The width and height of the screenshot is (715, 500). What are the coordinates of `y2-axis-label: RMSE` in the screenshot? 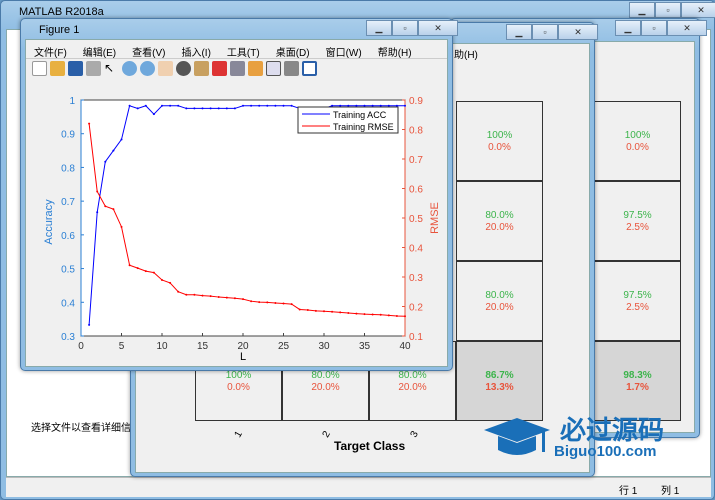 It's located at (435, 218).